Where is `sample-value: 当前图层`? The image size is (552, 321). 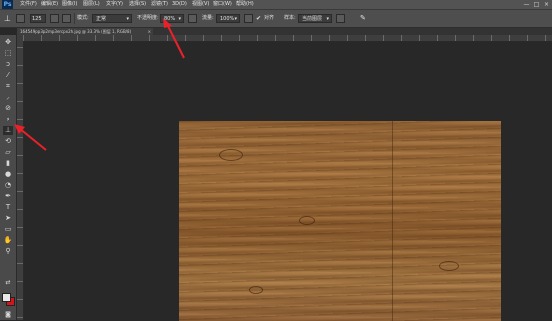
sample-value: 当前图层 is located at coordinates (312, 19).